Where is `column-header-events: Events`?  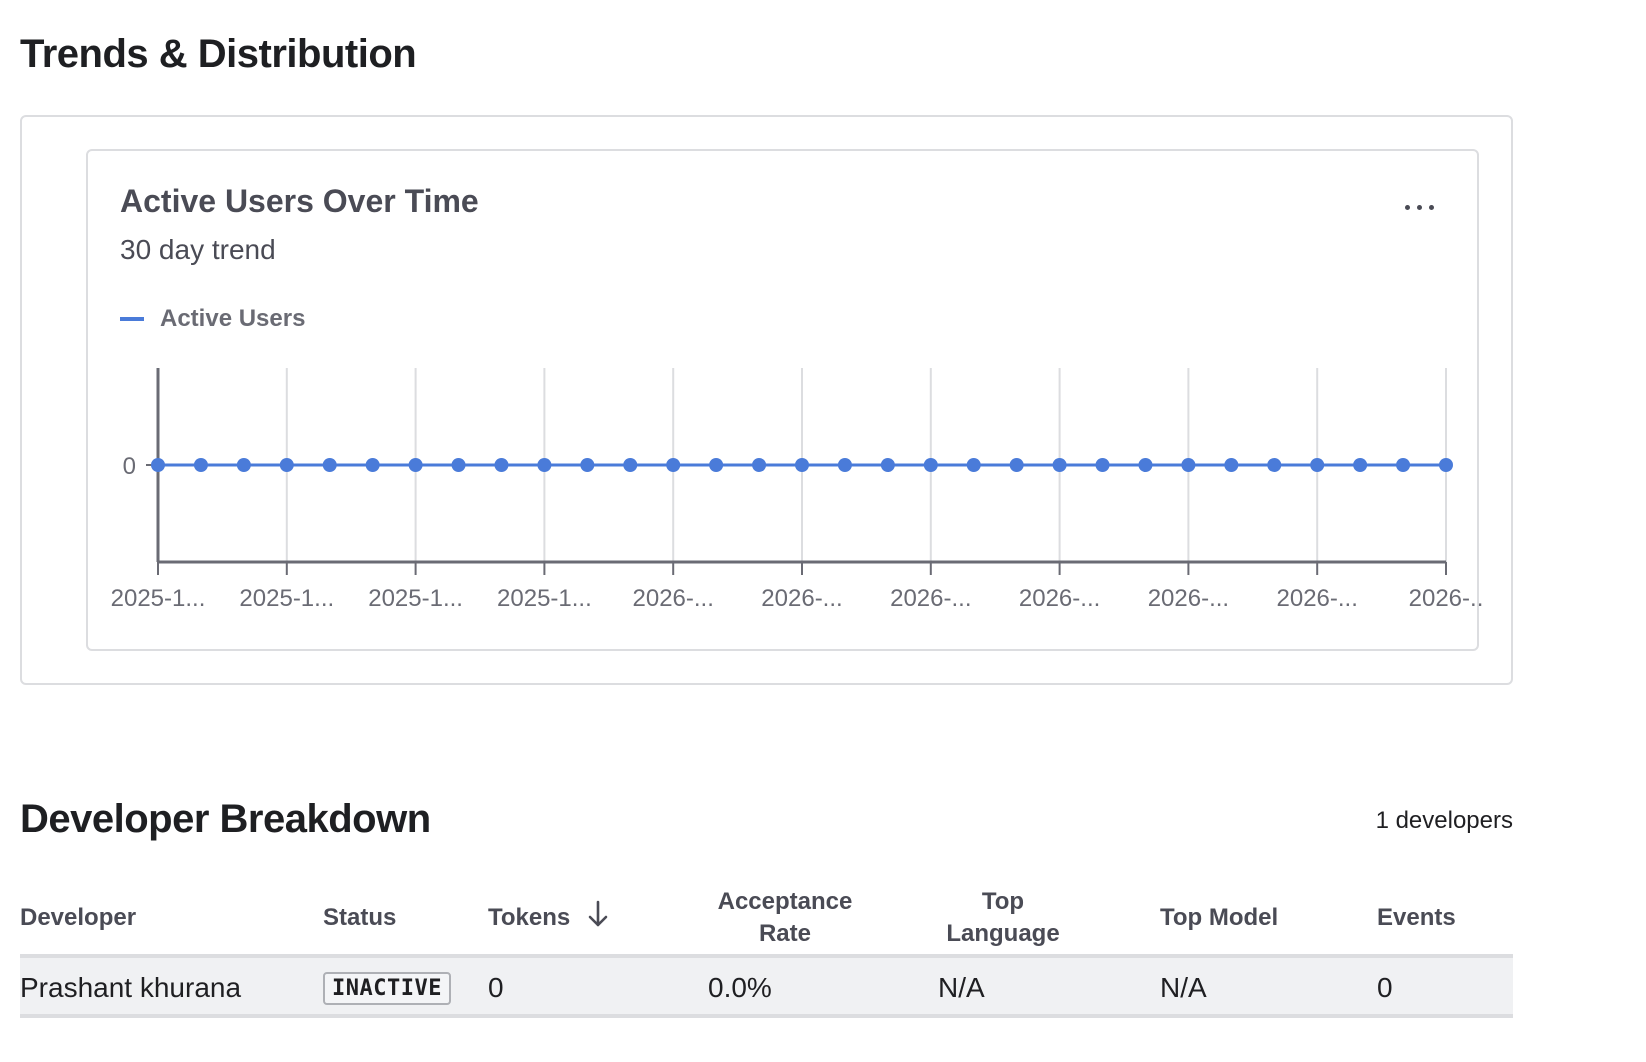 column-header-events: Events is located at coordinates (1416, 918).